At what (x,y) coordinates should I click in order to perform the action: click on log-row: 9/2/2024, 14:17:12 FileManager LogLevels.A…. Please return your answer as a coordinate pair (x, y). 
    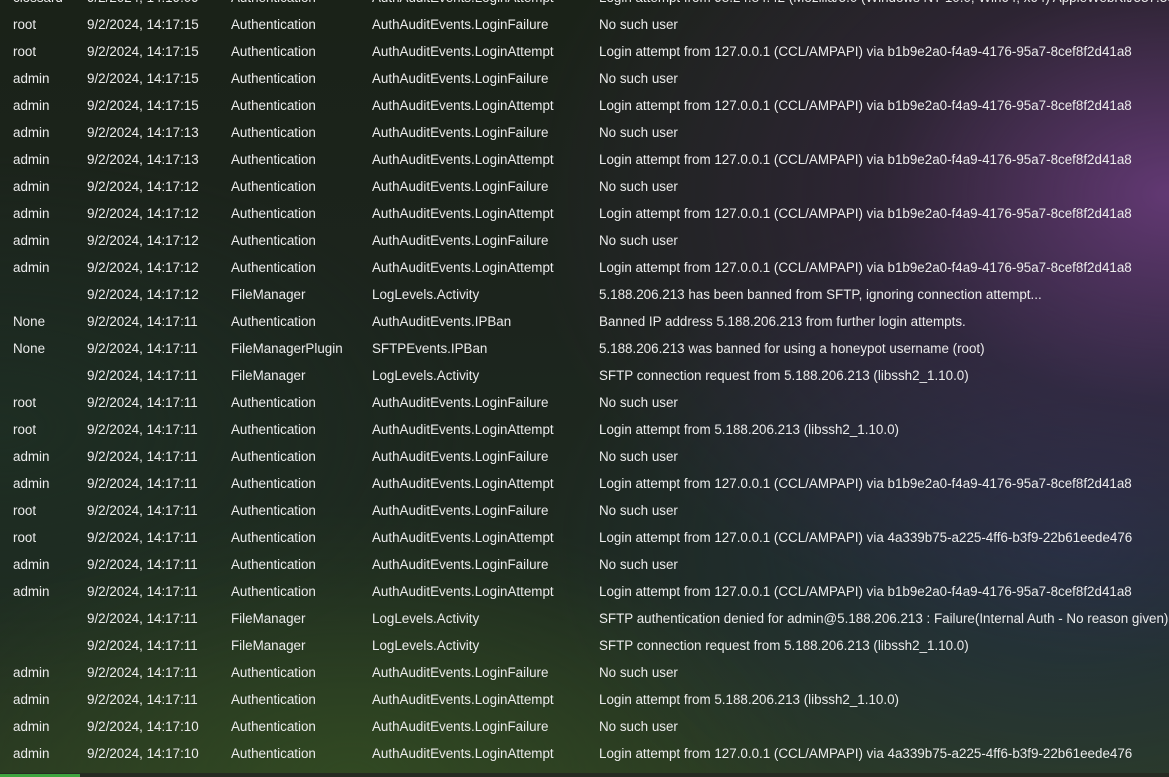
    Looking at the image, I should click on (584, 294).